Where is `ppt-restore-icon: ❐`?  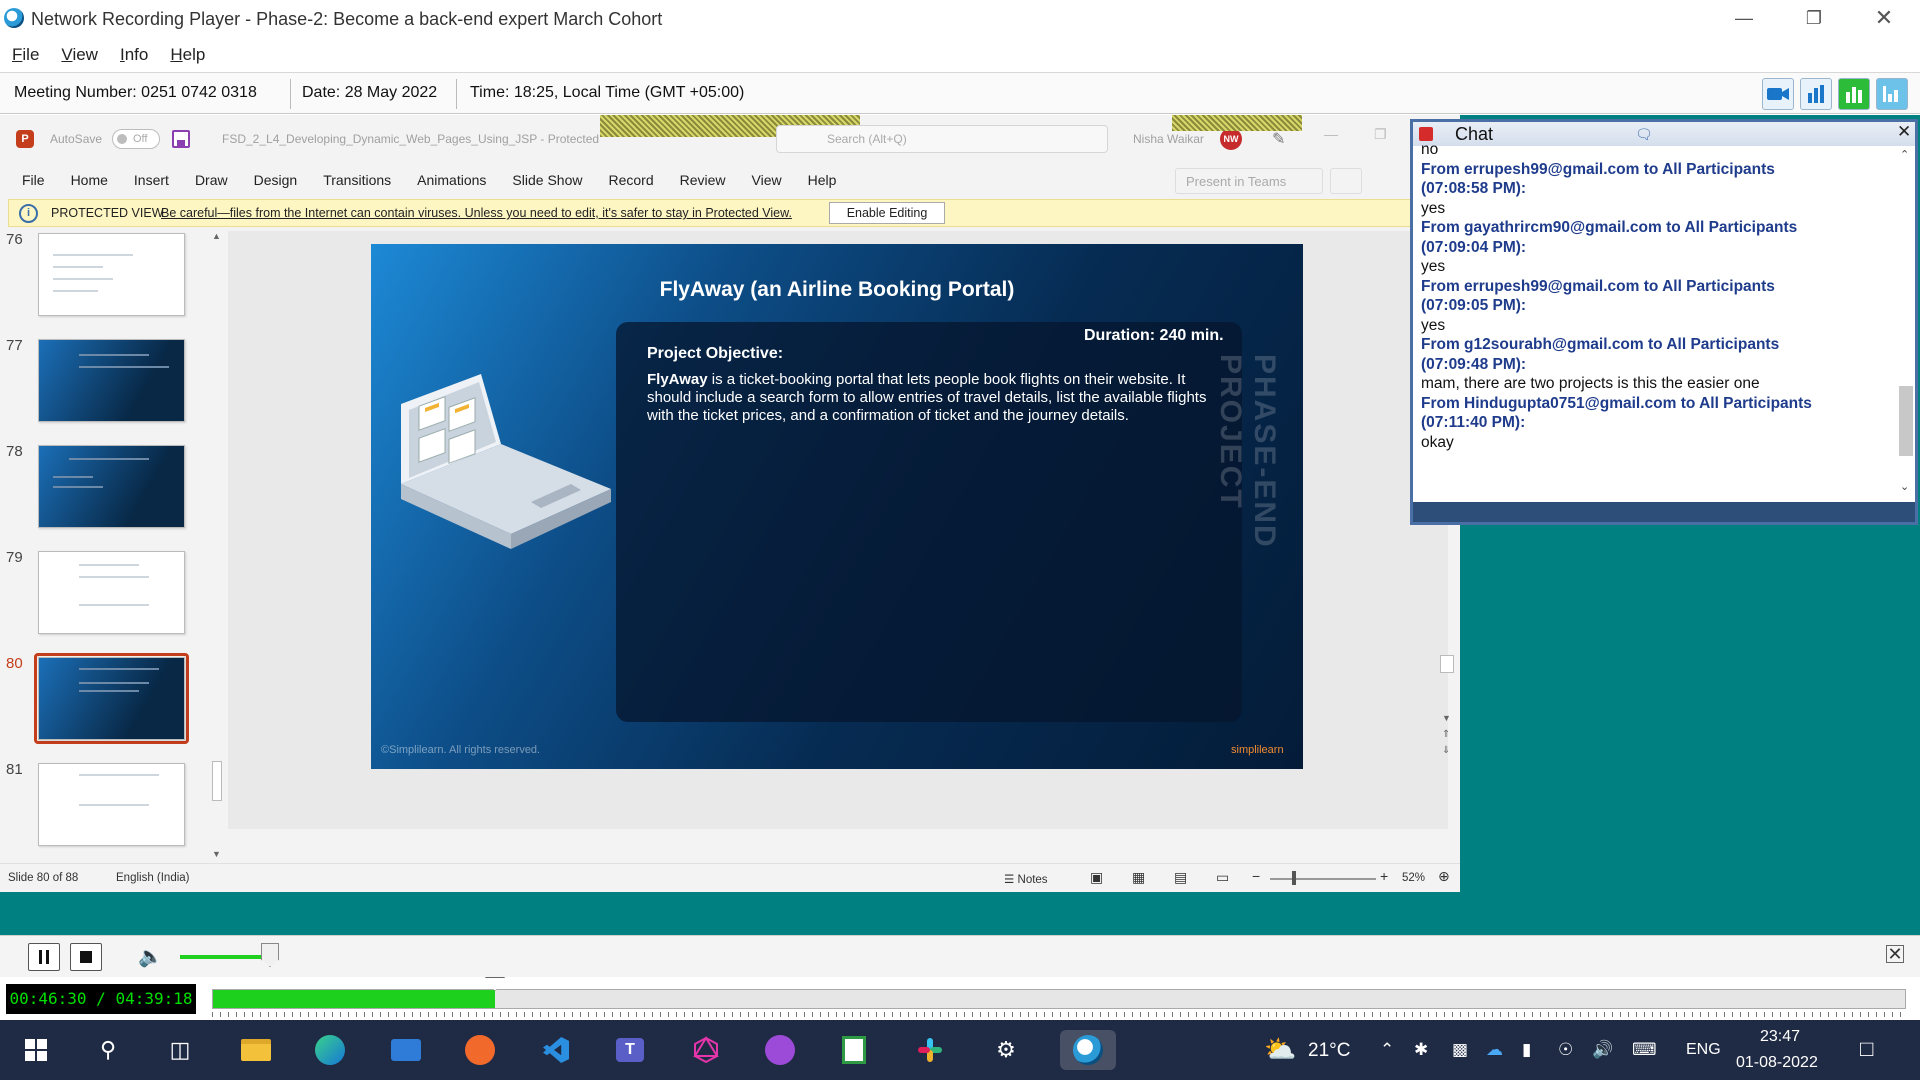
ppt-restore-icon: ❐ is located at coordinates (1380, 134).